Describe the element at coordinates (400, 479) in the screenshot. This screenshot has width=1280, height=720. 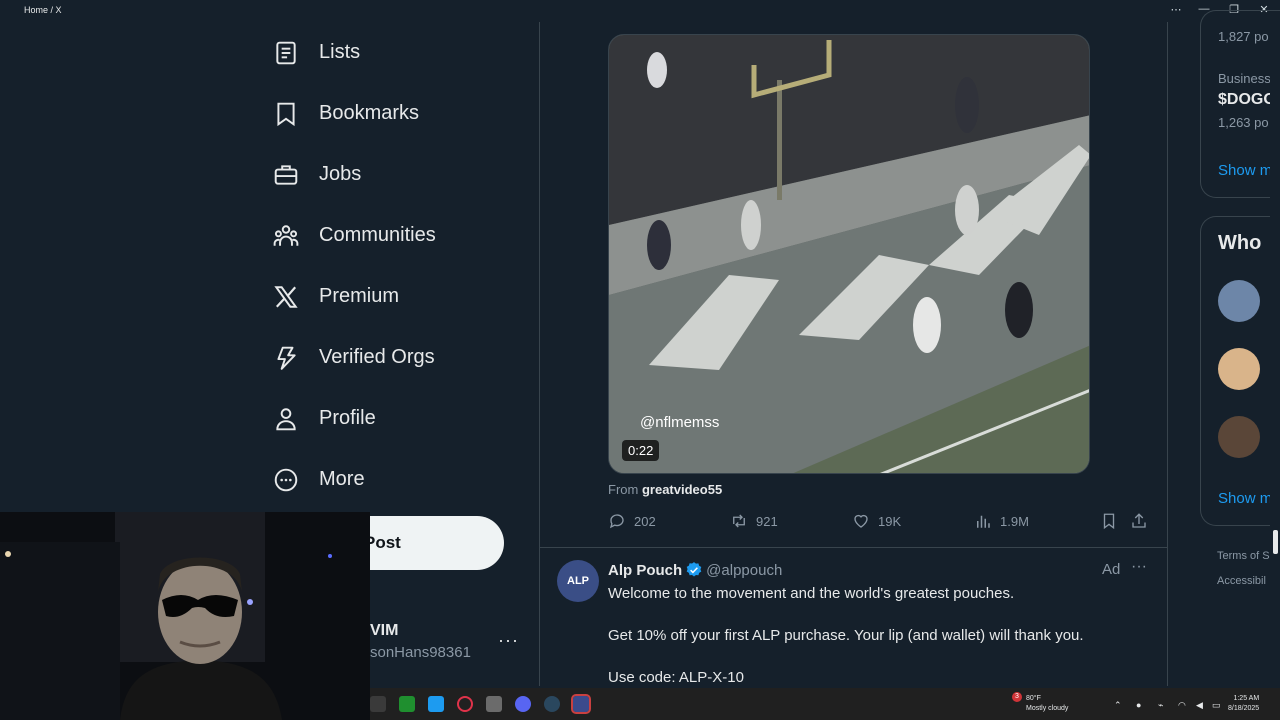
I see `nav-item-more: More` at that location.